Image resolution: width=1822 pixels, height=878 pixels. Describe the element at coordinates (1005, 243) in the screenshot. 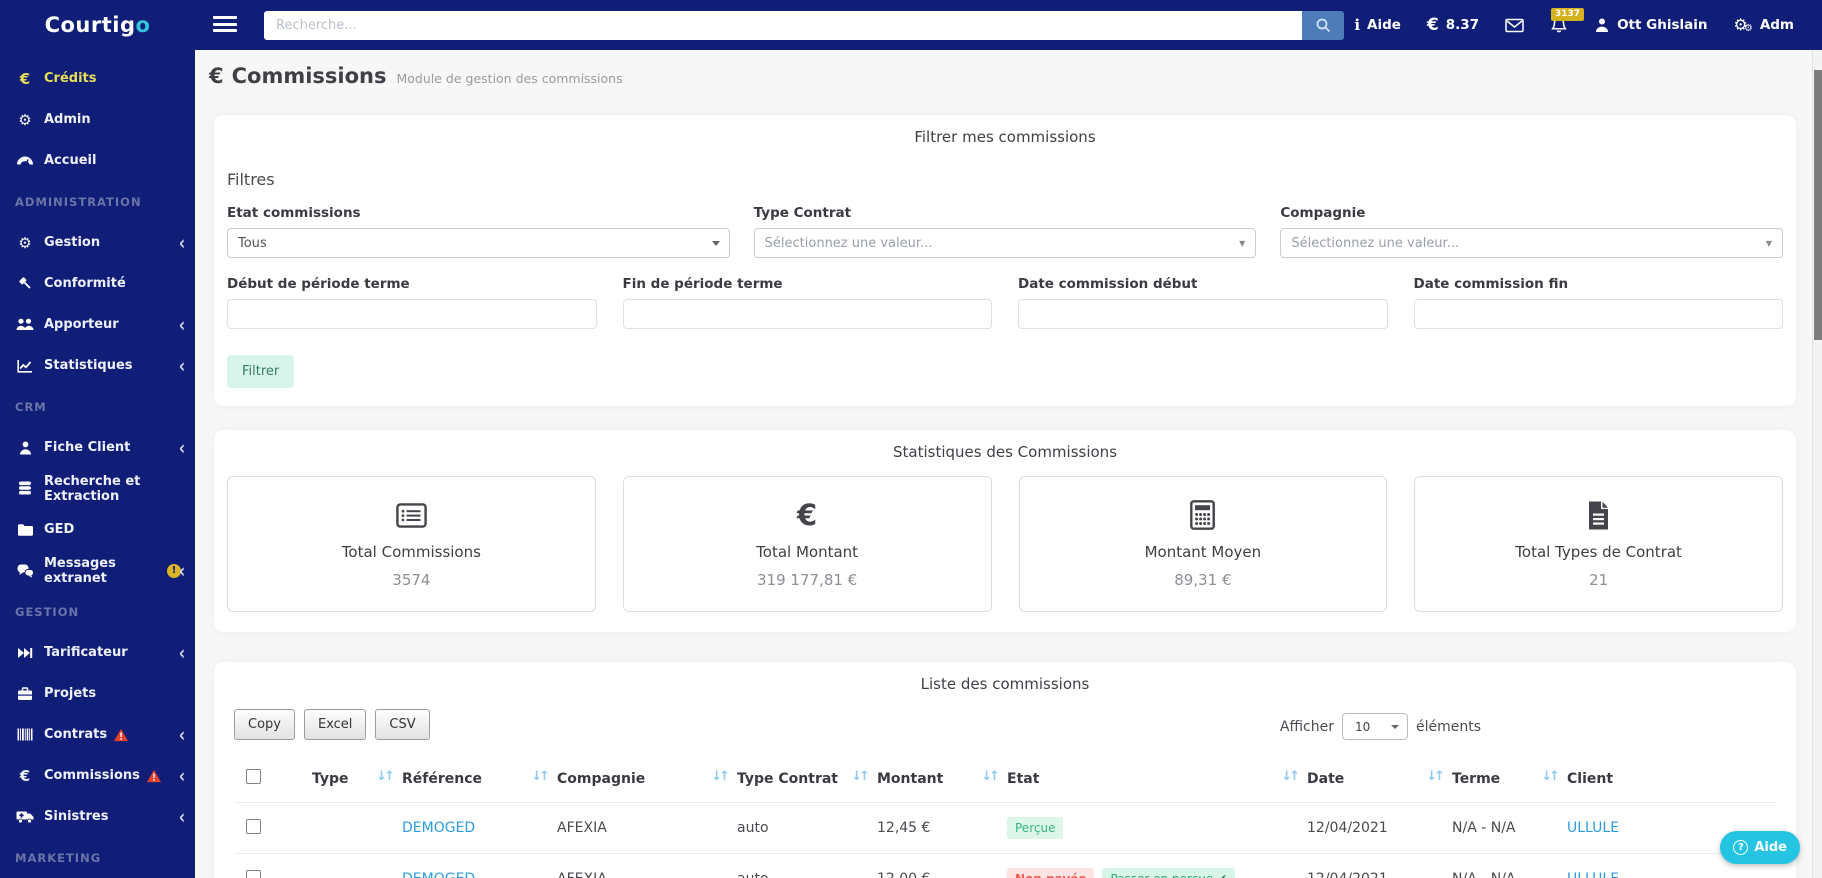

I see `type-contrat-select: Sélectionnez une valeur... ▼` at that location.